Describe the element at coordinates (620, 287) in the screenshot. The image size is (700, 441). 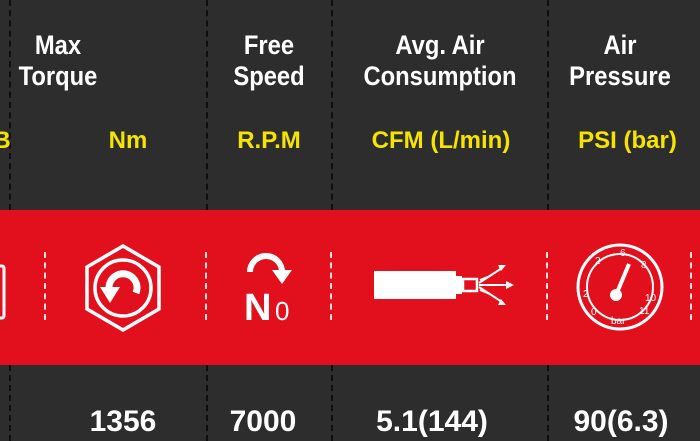
I see `pressure-gauge-icon: 0 2 2 6 8 10 11 bar` at that location.